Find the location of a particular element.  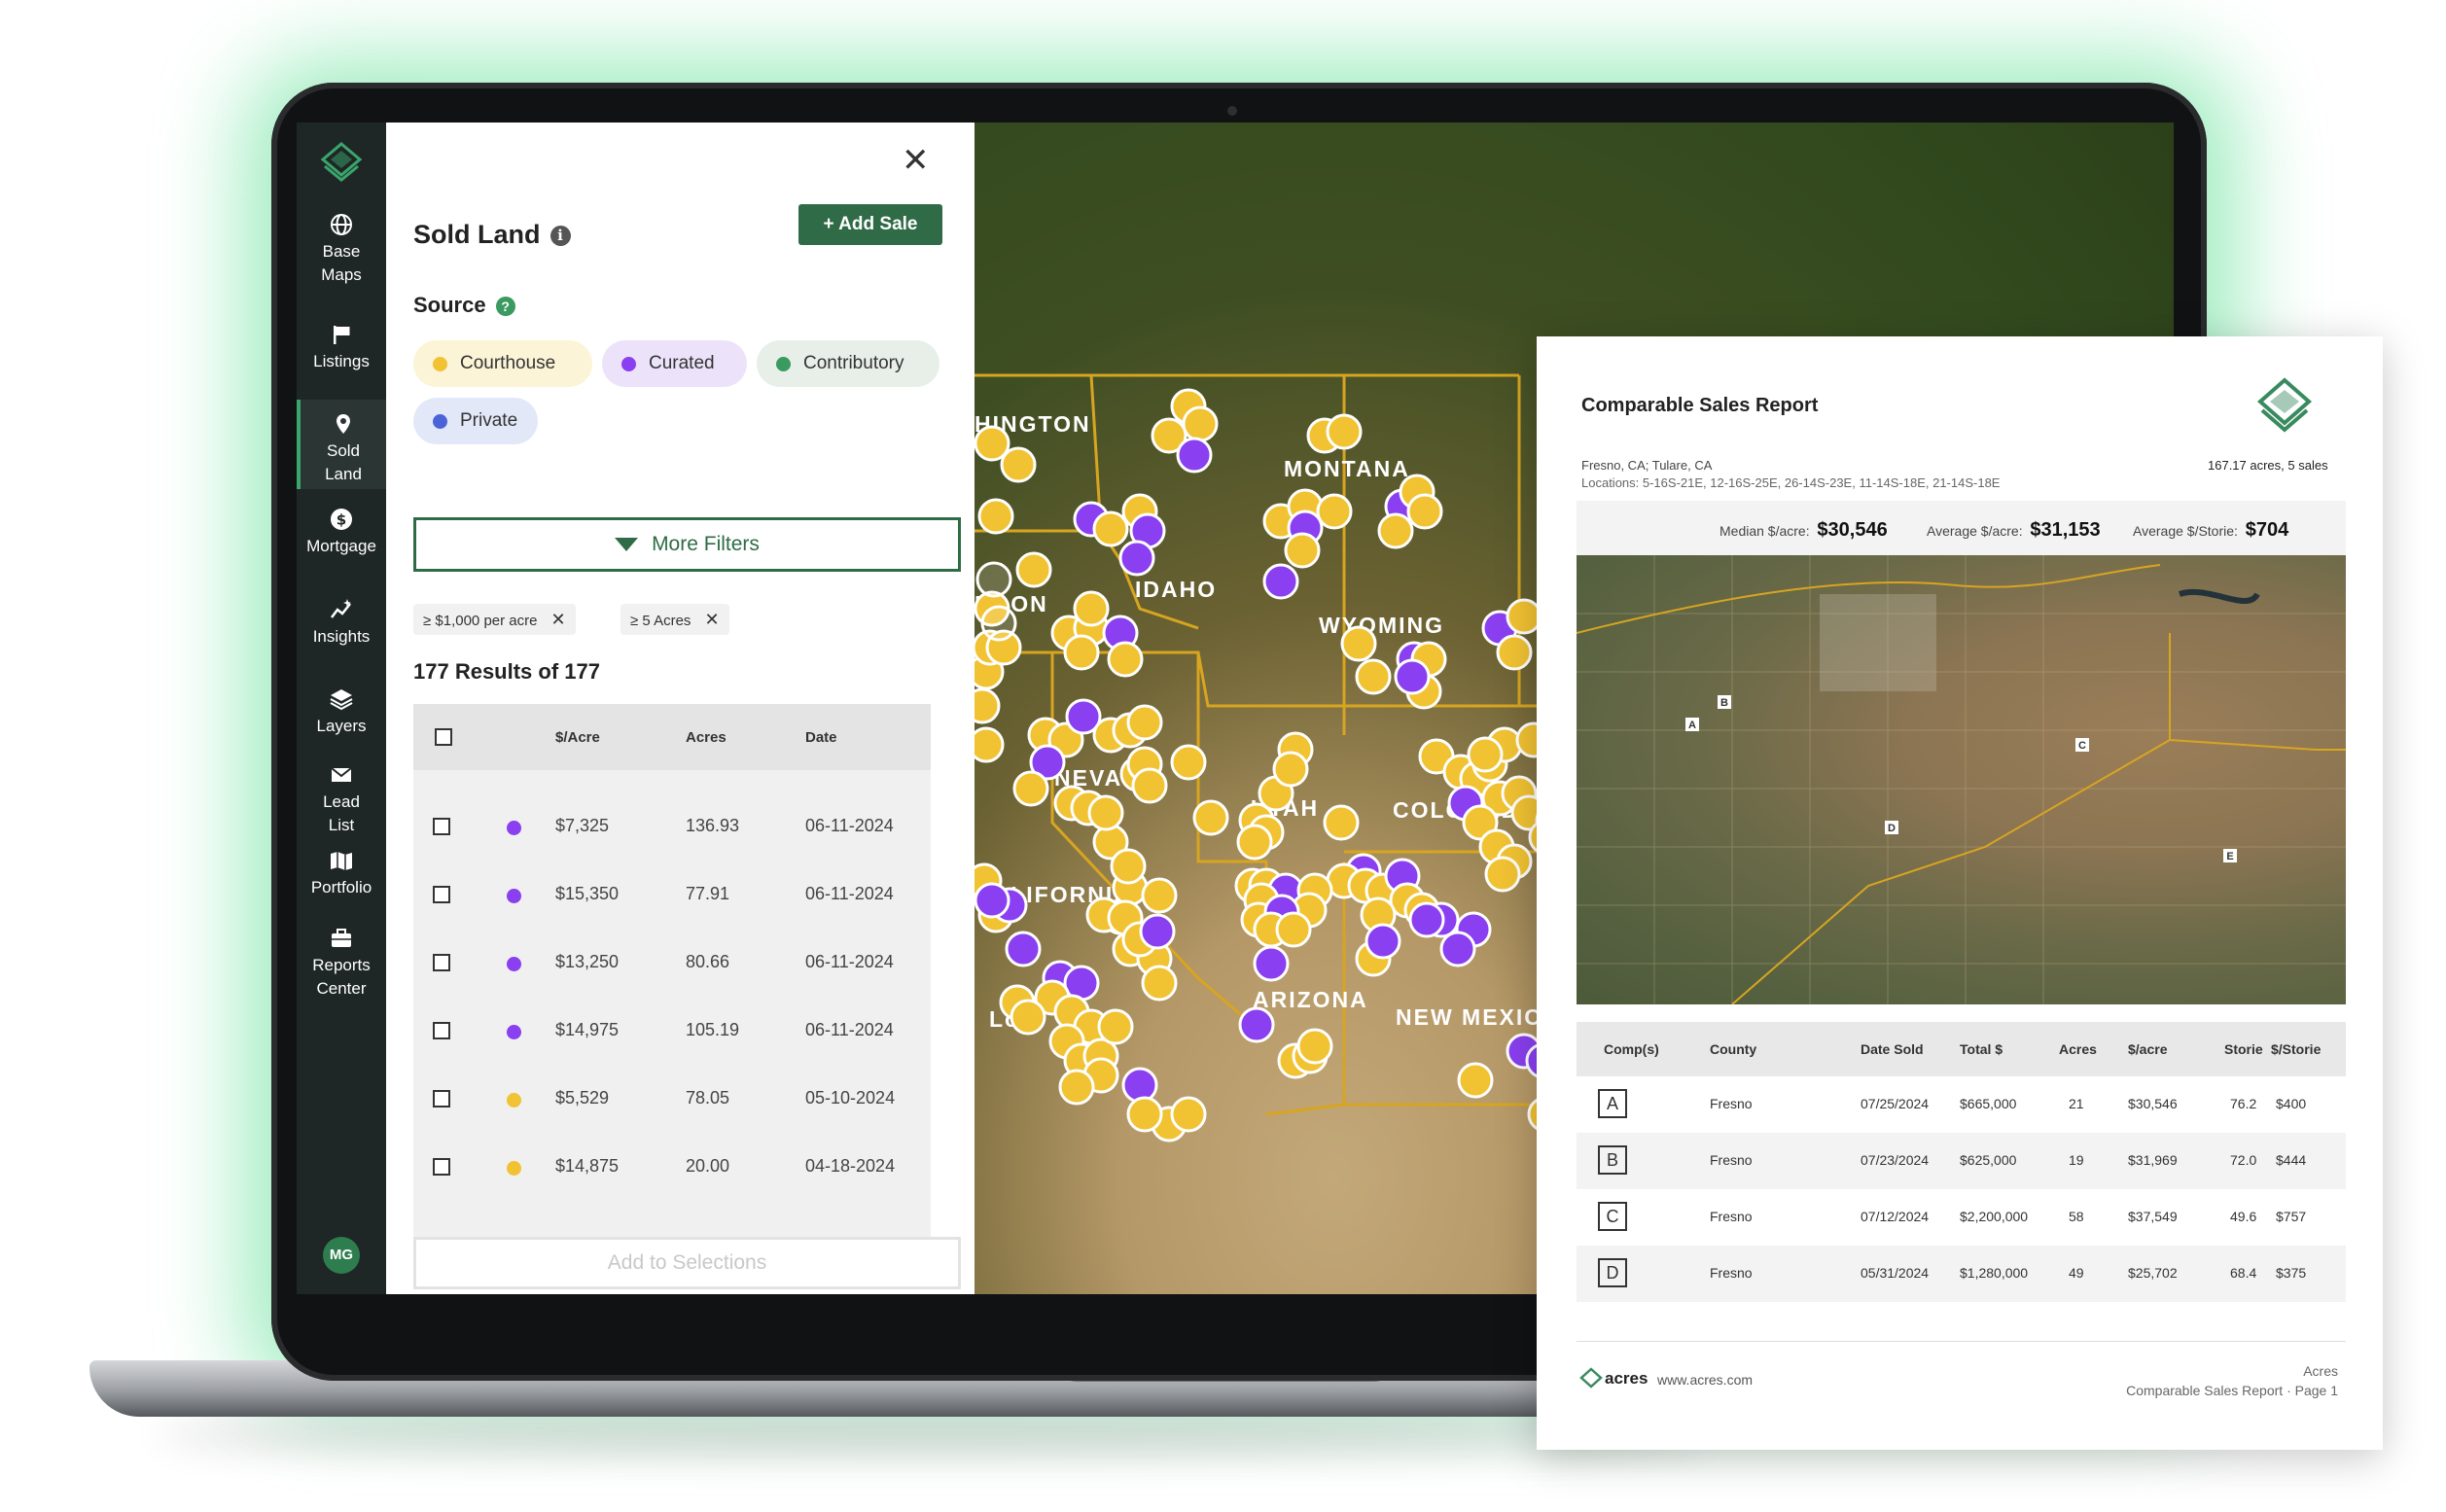

add-to-selections-button: Add to Selections is located at coordinates (687, 1263).